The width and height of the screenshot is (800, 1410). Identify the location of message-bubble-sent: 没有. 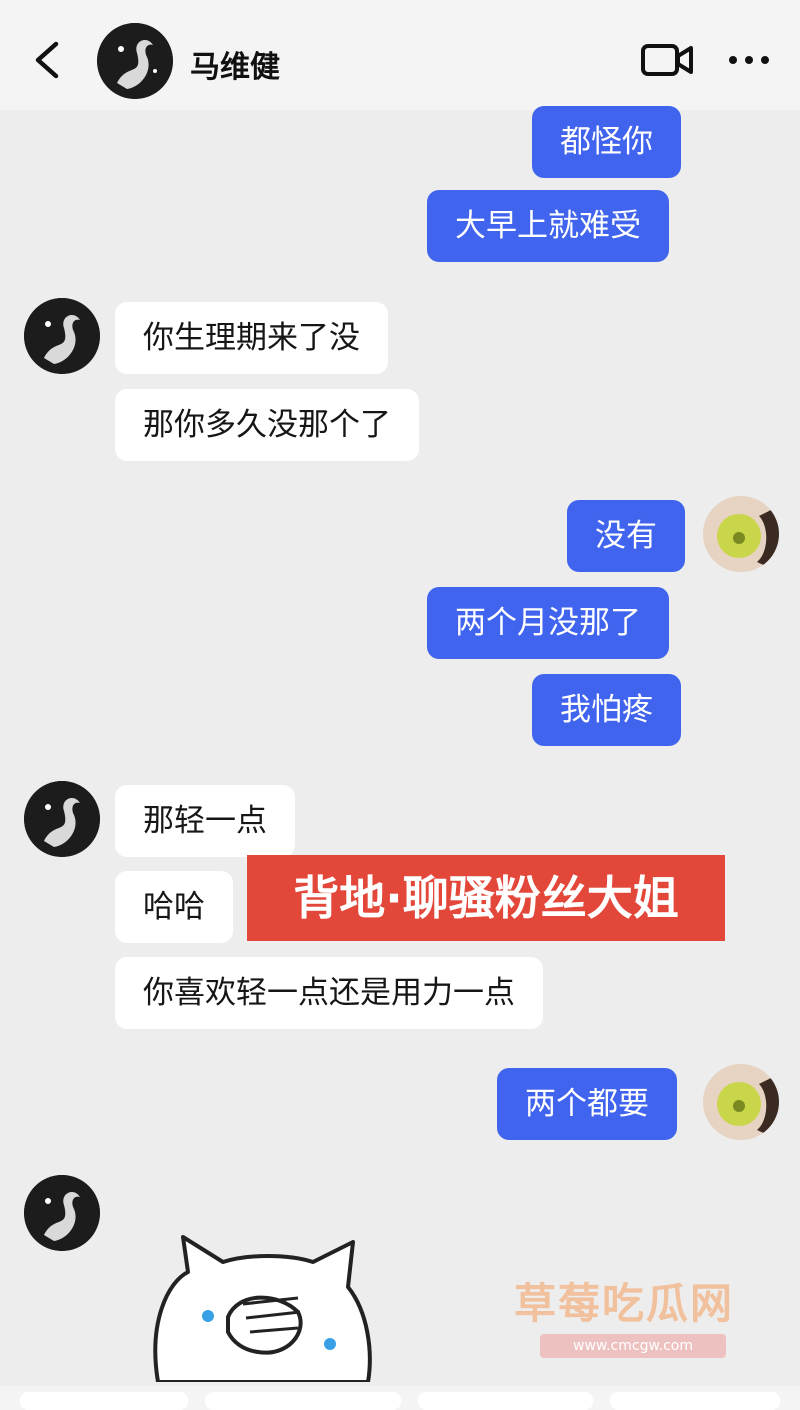
(626, 536).